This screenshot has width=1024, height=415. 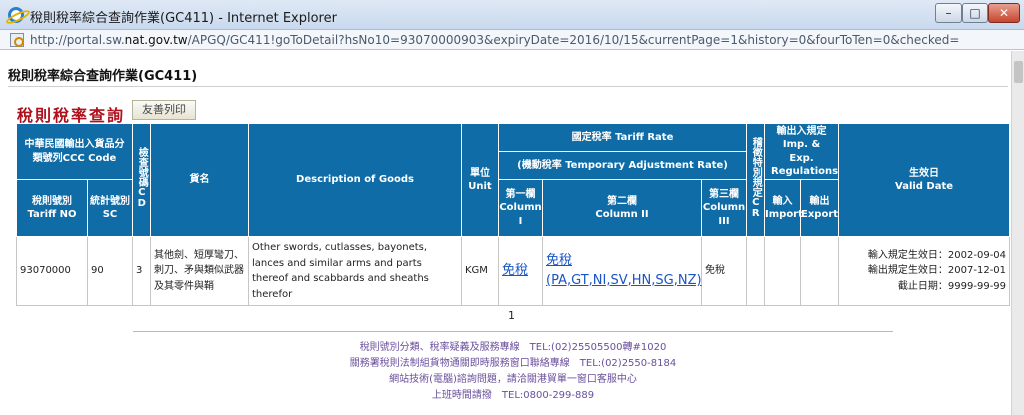 I want to click on header-col1-en: Column I, so click(x=520, y=214).